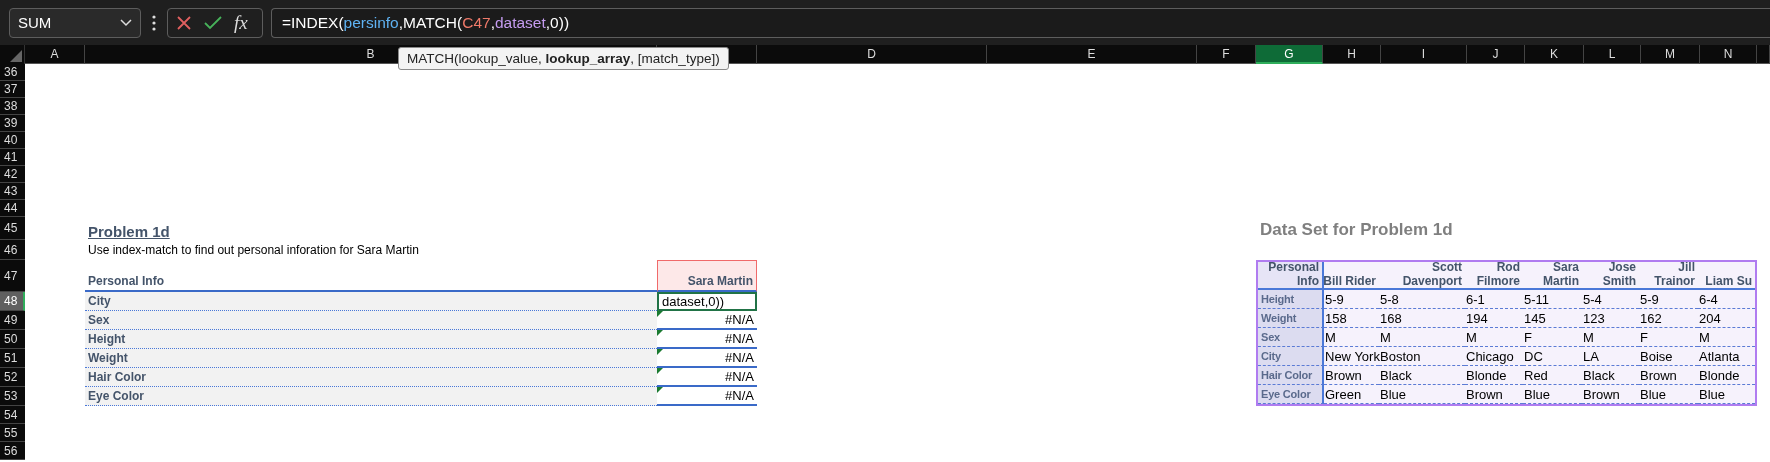 This screenshot has width=1770, height=462. What do you see at coordinates (12, 89) in the screenshot?
I see `row-header: 37` at bounding box center [12, 89].